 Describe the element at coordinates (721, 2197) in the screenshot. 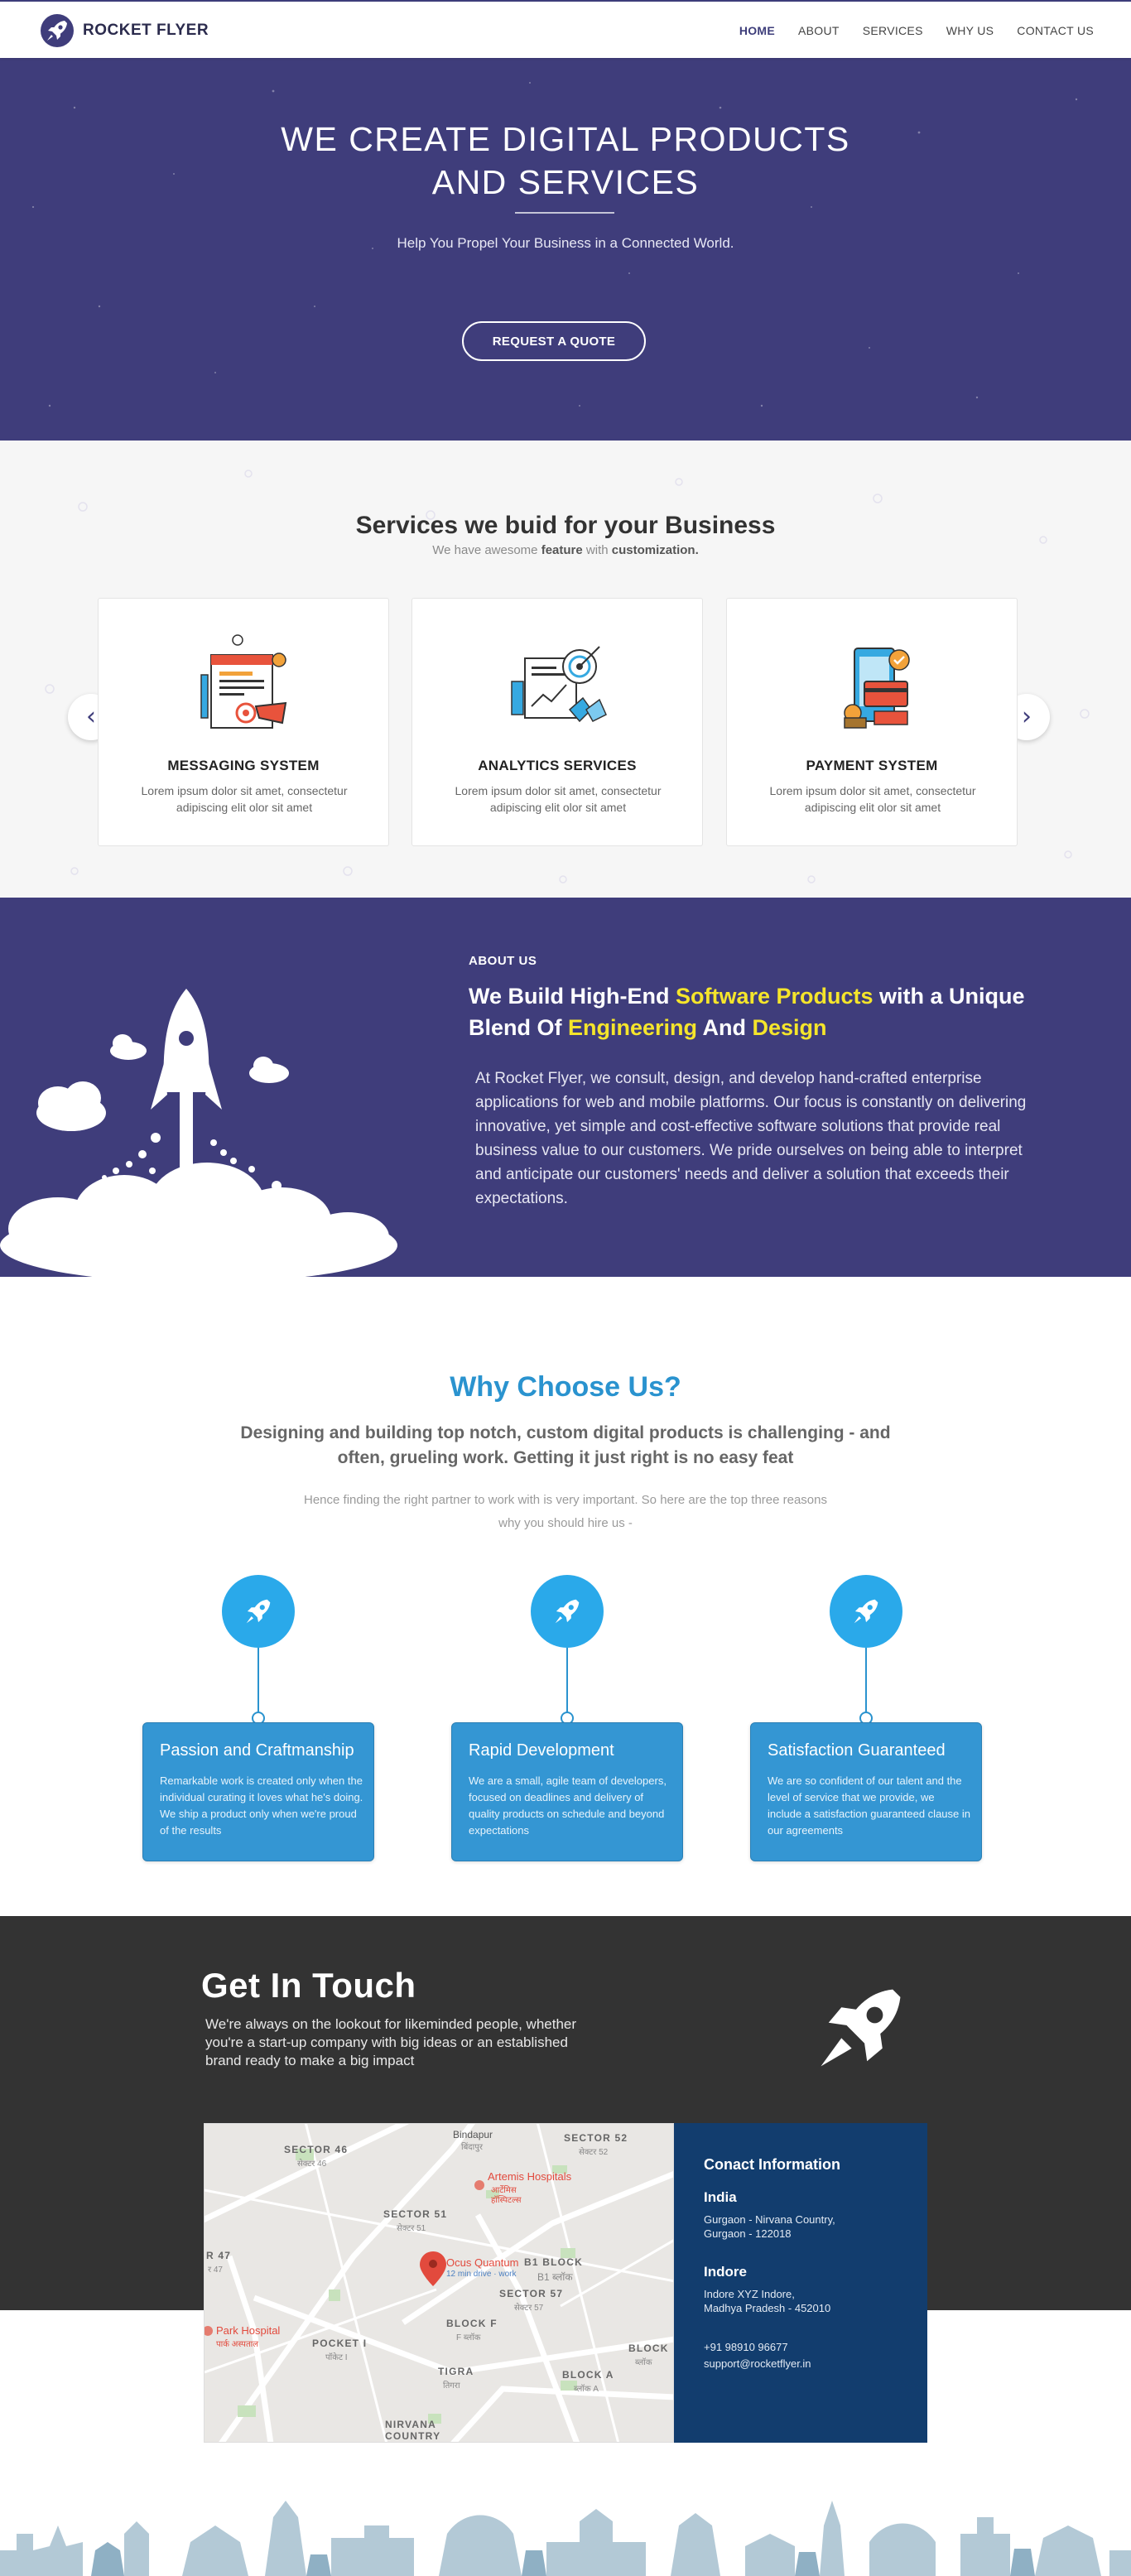

I see `office-india-heading: India` at that location.